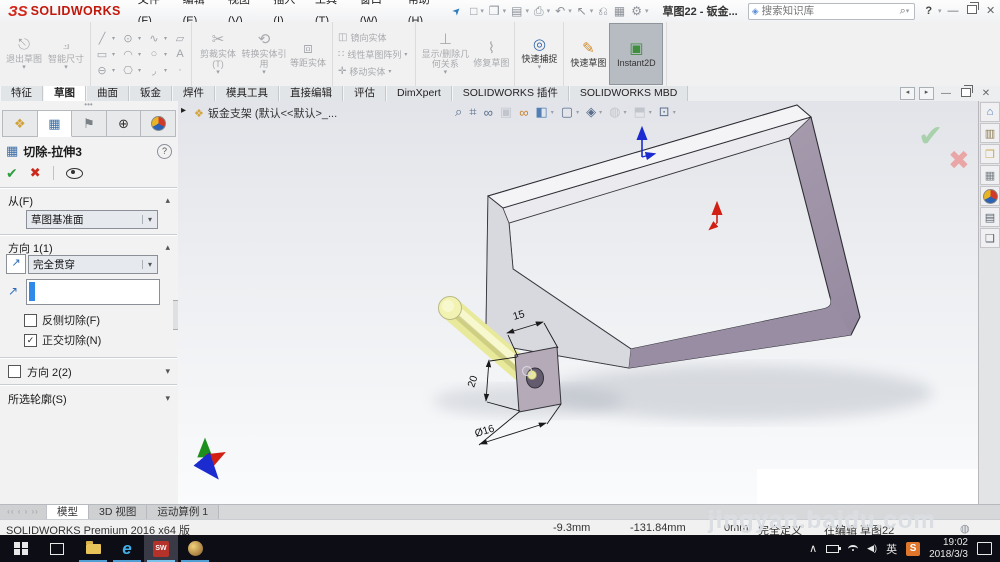  I want to click on game-taskbar-button, so click(195, 548).